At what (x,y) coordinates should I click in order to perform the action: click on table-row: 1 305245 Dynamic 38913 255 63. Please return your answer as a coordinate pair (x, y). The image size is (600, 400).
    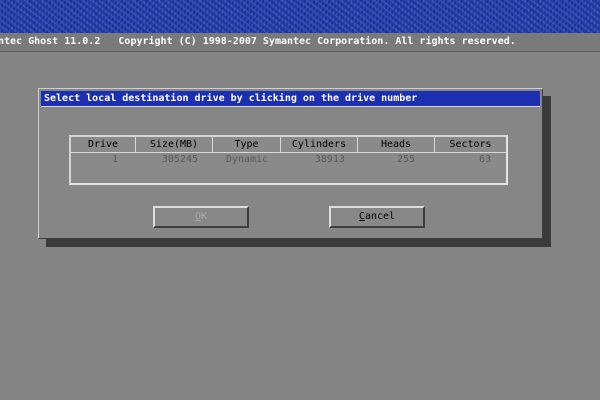
    Looking at the image, I should click on (288, 160).